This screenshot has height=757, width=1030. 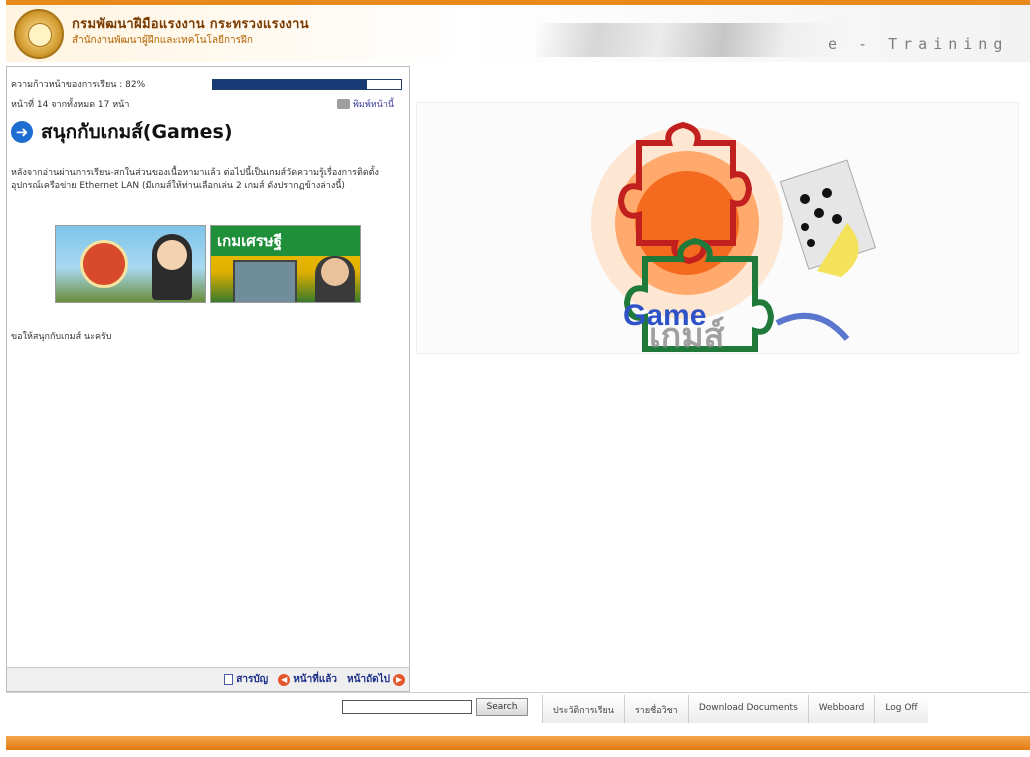 I want to click on brand-text: e - Training, so click(x=918, y=44).